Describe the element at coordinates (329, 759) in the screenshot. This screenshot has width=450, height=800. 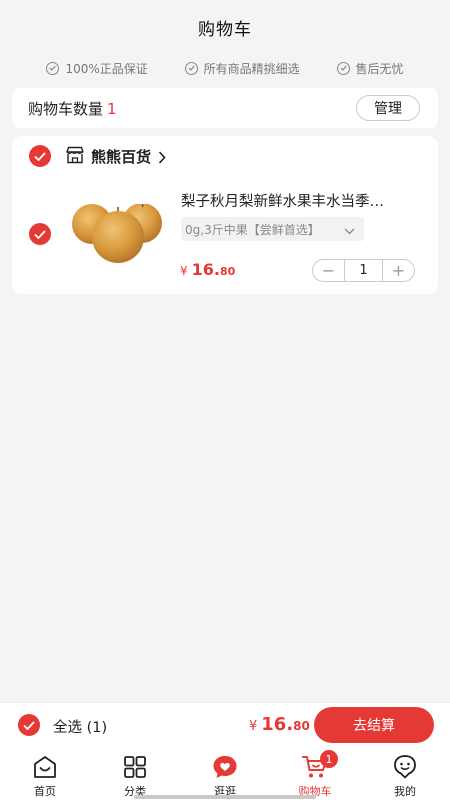
I see `cart-badge: 1` at that location.